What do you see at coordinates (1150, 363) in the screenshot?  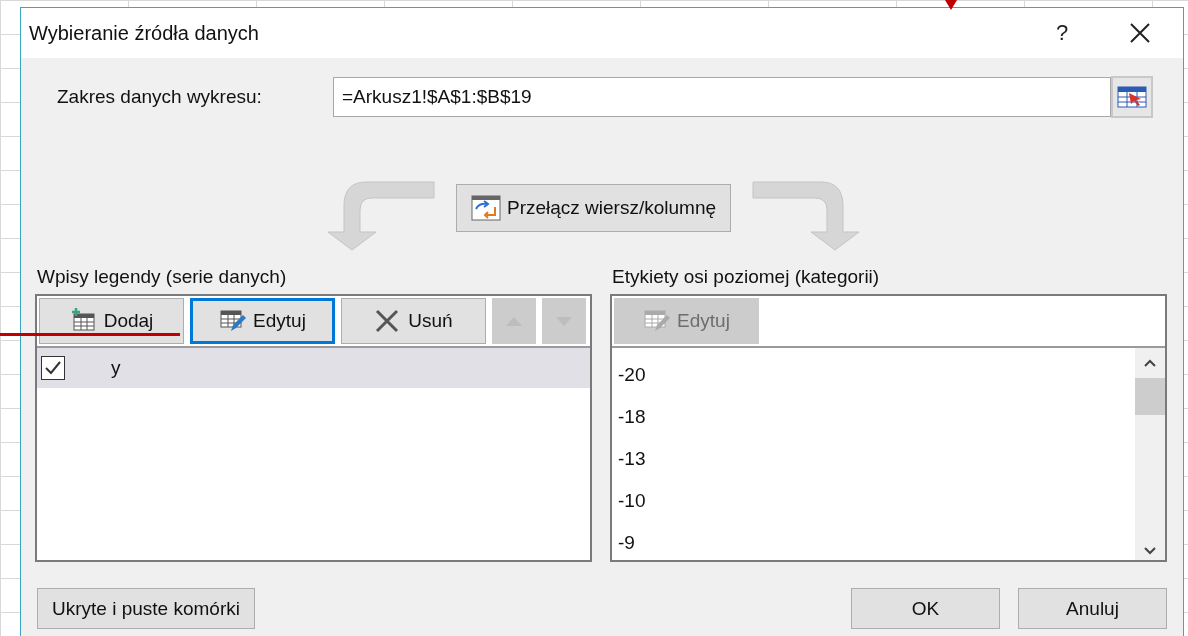 I see `scroll-up-icon` at bounding box center [1150, 363].